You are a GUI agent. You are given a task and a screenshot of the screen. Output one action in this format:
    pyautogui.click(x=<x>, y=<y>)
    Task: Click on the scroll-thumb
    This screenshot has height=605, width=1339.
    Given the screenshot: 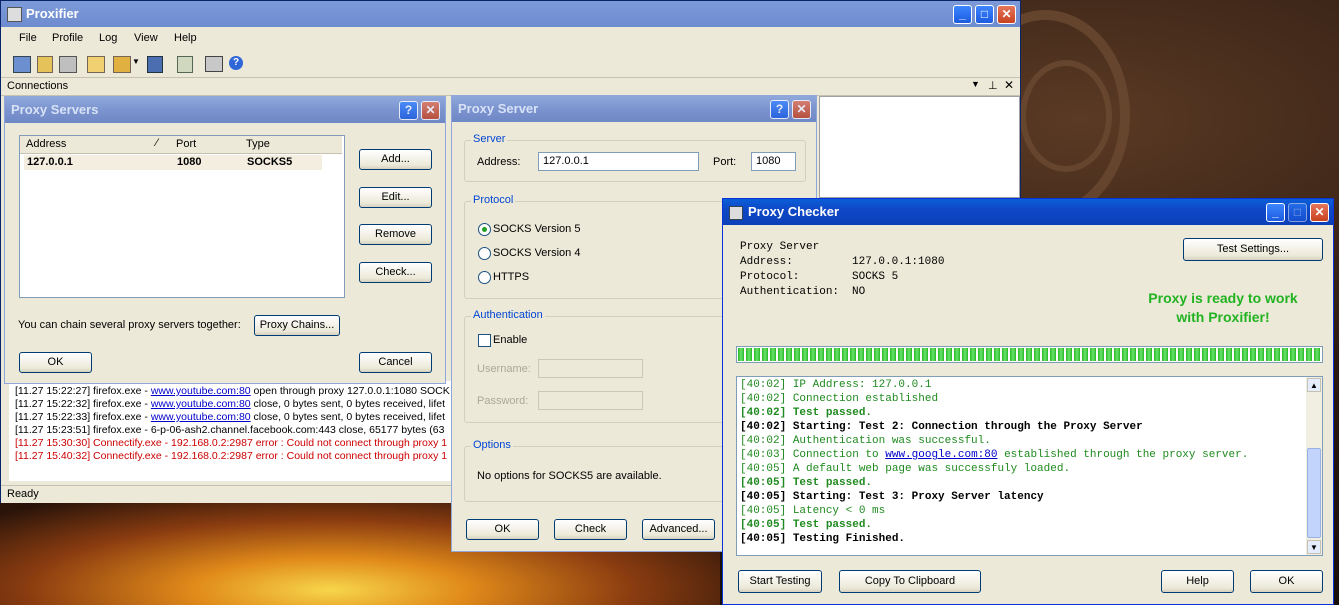 What is the action you would take?
    pyautogui.click(x=1314, y=493)
    